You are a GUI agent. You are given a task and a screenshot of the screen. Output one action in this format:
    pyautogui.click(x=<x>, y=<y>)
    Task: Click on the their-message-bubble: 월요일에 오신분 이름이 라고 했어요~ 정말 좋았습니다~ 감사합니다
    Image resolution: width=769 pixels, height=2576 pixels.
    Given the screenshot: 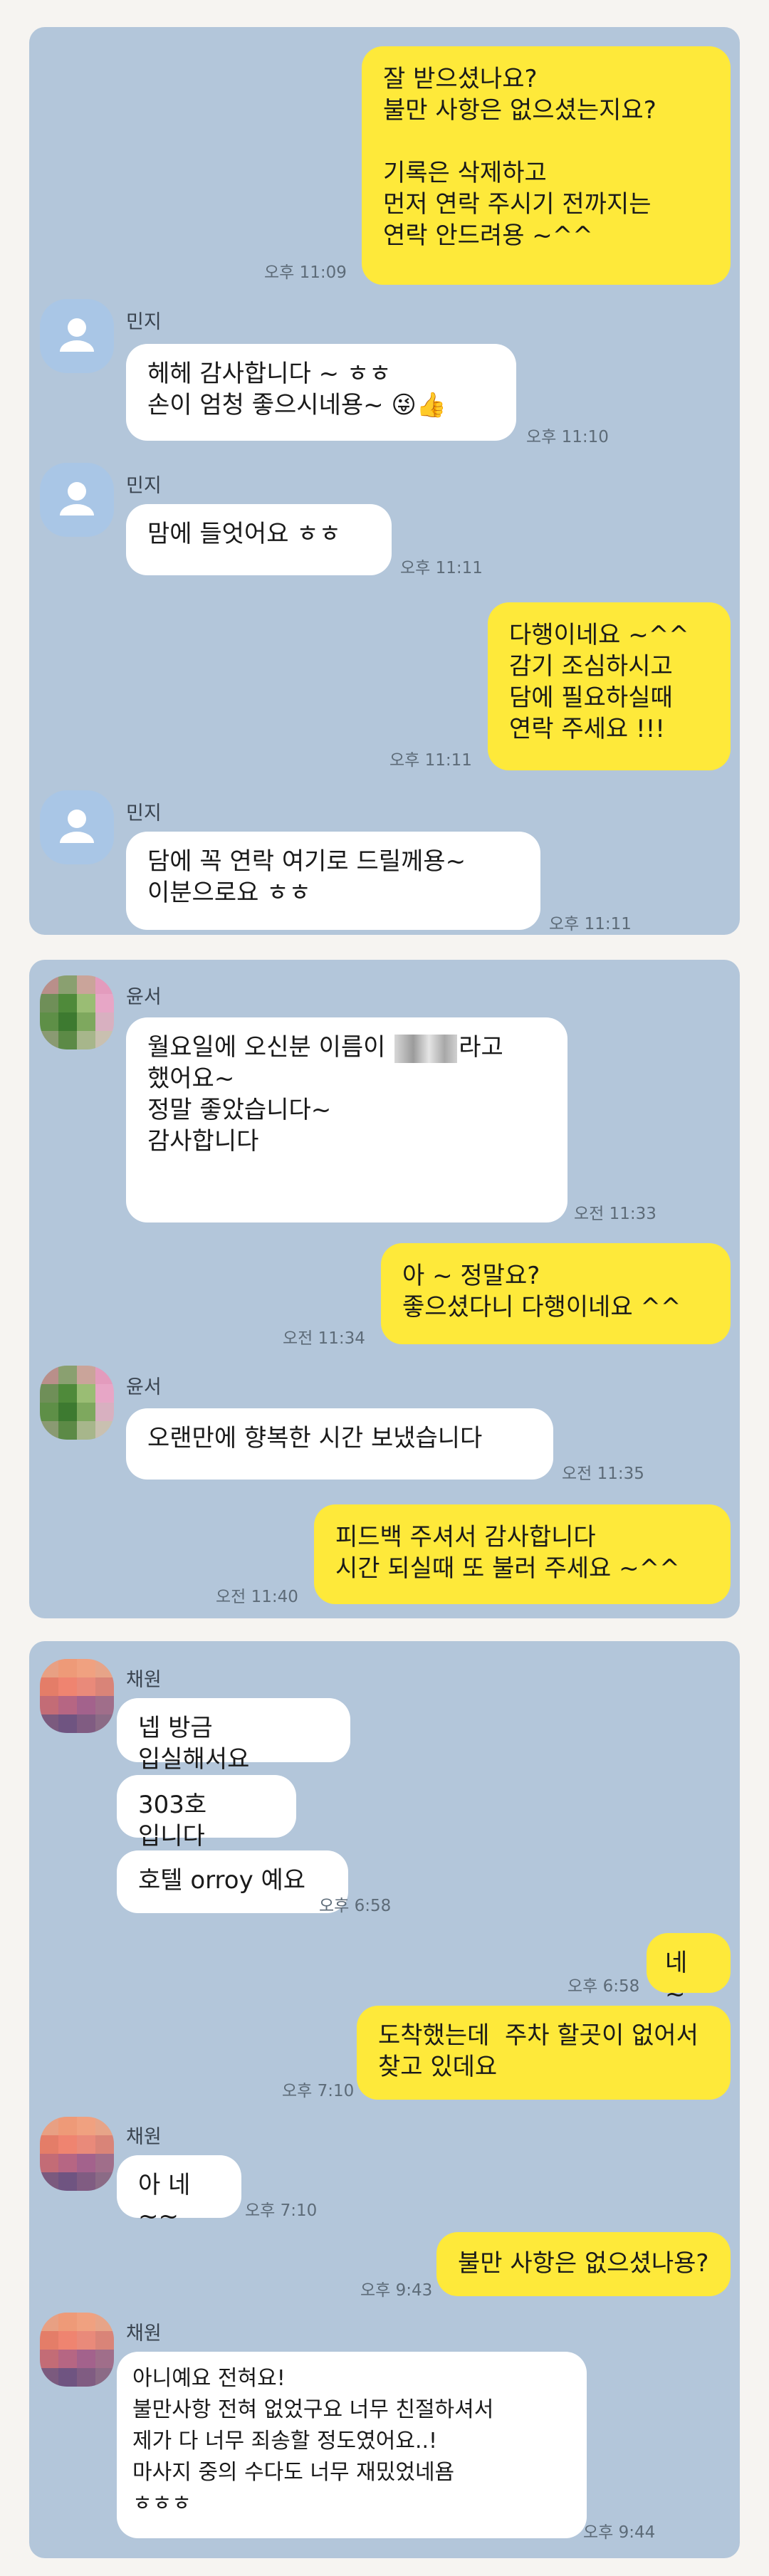 What is the action you would take?
    pyautogui.click(x=346, y=1119)
    